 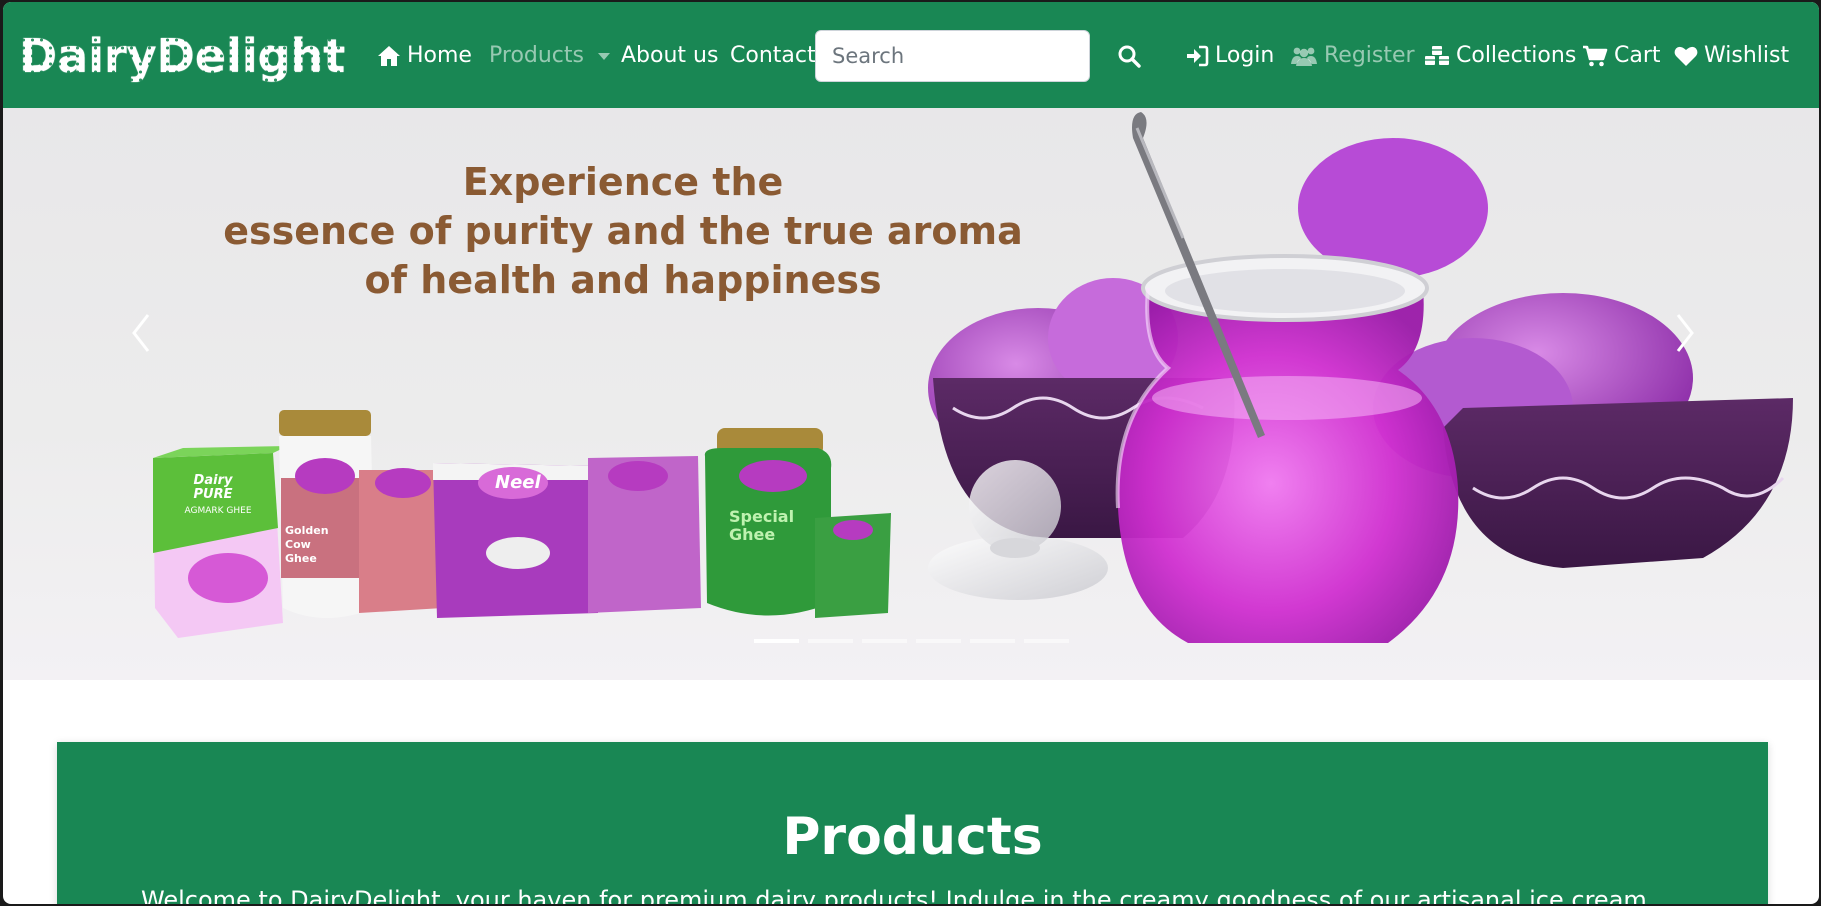 I want to click on product-label-special: Special Ghee, so click(x=762, y=525).